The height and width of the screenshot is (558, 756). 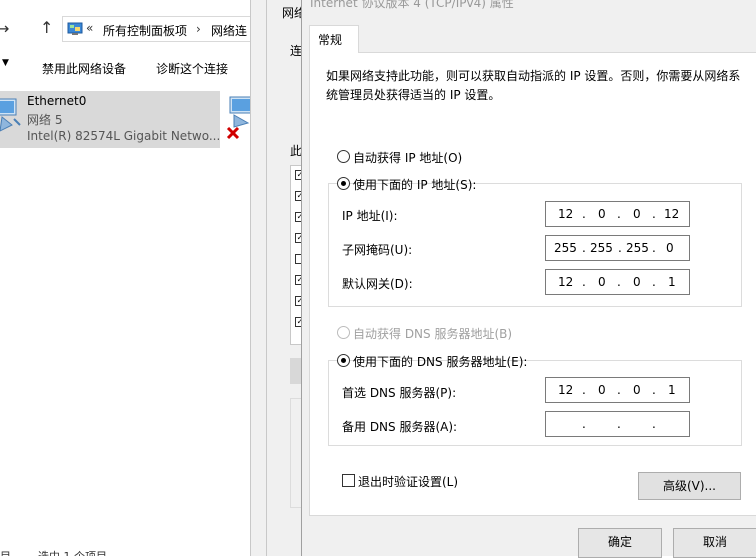 I want to click on manual-dns-label: 使用下面的 DNS 服务器地址(E):, so click(x=440, y=362).